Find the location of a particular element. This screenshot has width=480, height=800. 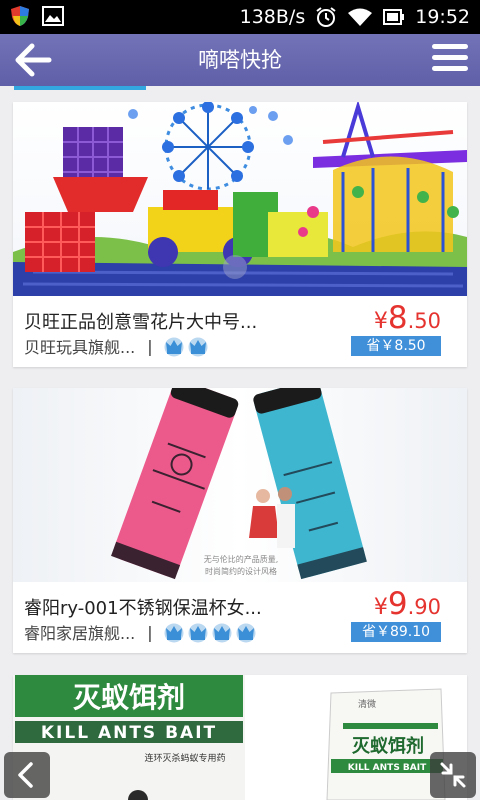

battery-icon is located at coordinates (394, 17).